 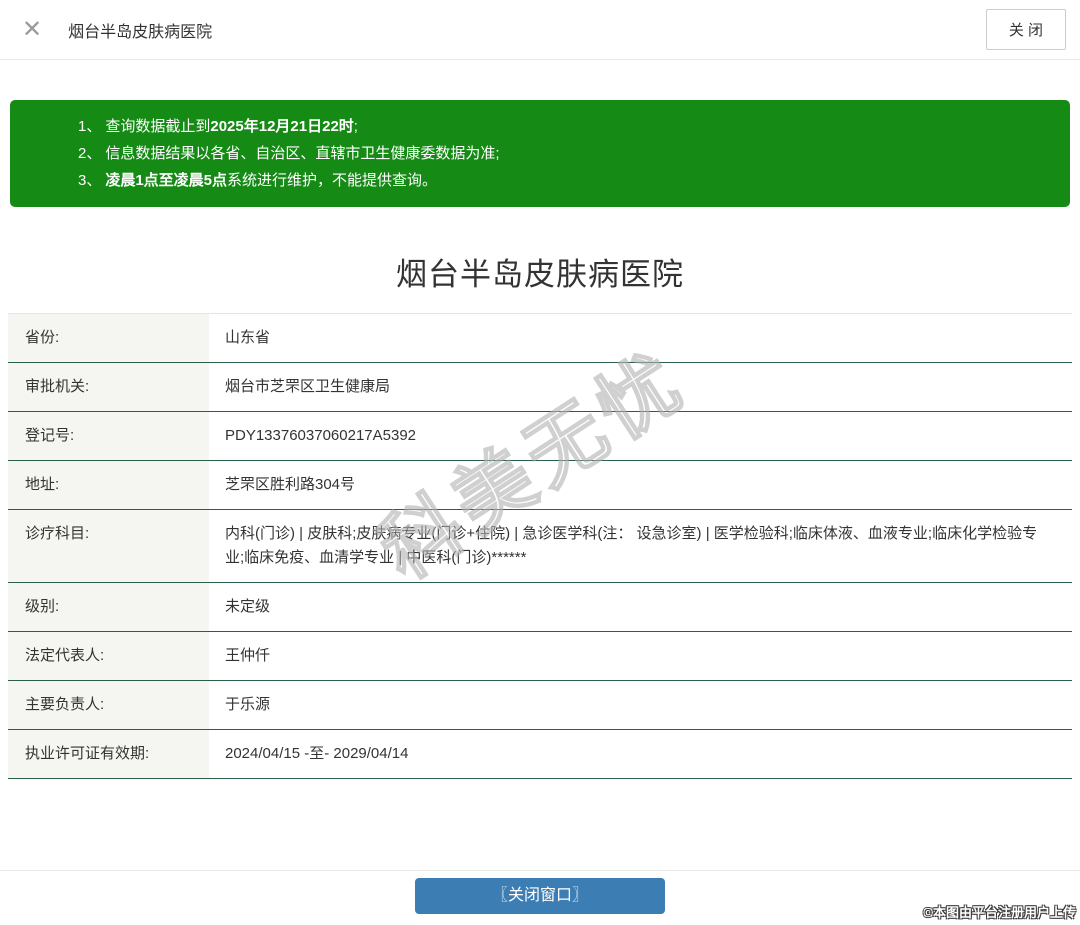 What do you see at coordinates (540, 896) in the screenshot?
I see `close-window-button: 〖关闭窗口〗` at bounding box center [540, 896].